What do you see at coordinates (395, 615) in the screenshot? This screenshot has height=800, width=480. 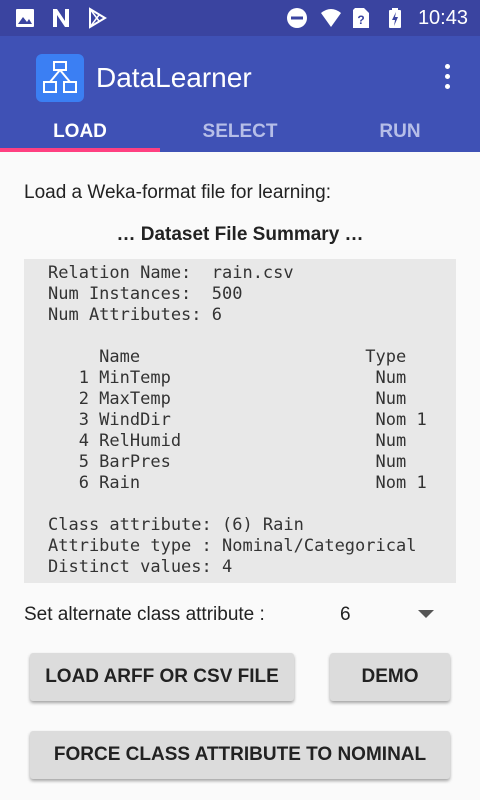 I see `alt-class-dropdown: 6` at bounding box center [395, 615].